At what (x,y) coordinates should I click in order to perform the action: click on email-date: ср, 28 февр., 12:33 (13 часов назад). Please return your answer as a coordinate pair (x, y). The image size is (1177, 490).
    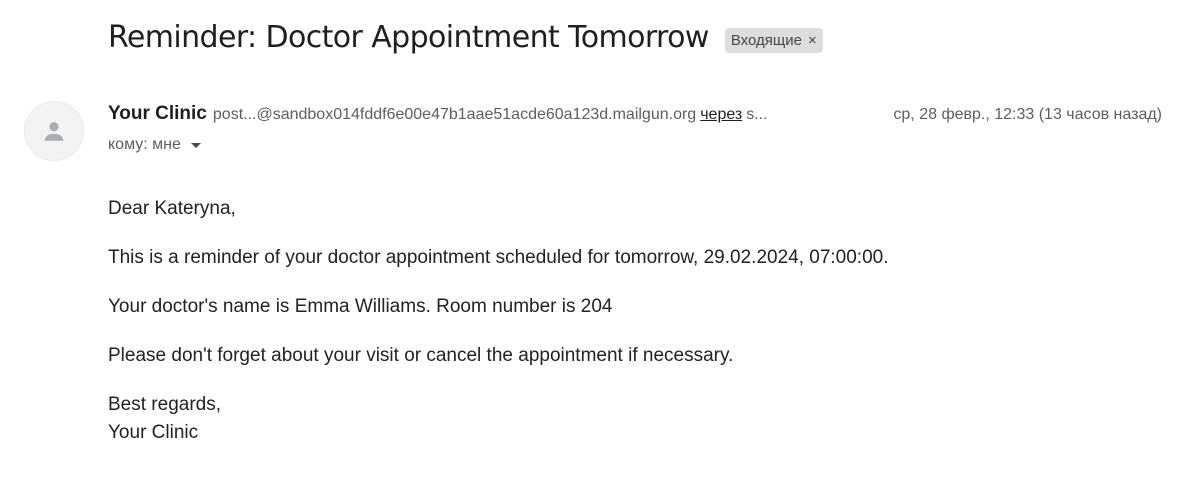
    Looking at the image, I should click on (1027, 115).